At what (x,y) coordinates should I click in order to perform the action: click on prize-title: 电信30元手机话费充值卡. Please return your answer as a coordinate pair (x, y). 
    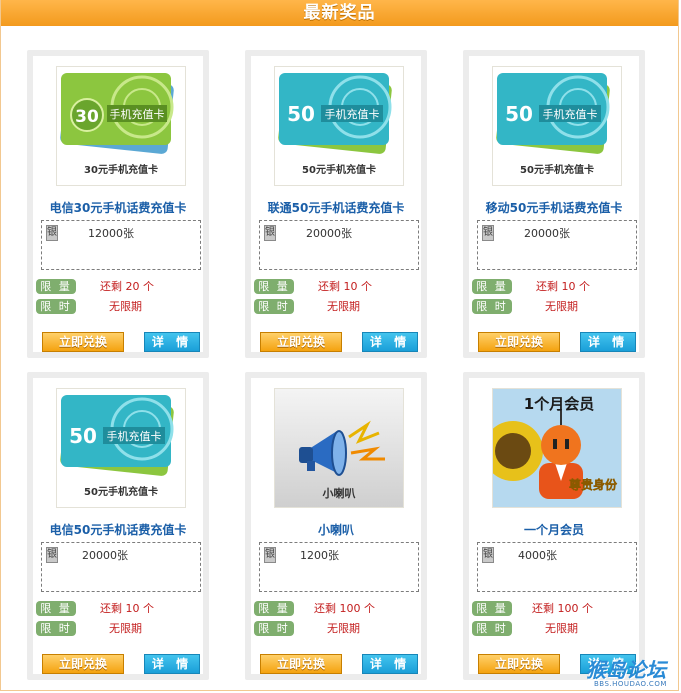
    Looking at the image, I should click on (118, 207).